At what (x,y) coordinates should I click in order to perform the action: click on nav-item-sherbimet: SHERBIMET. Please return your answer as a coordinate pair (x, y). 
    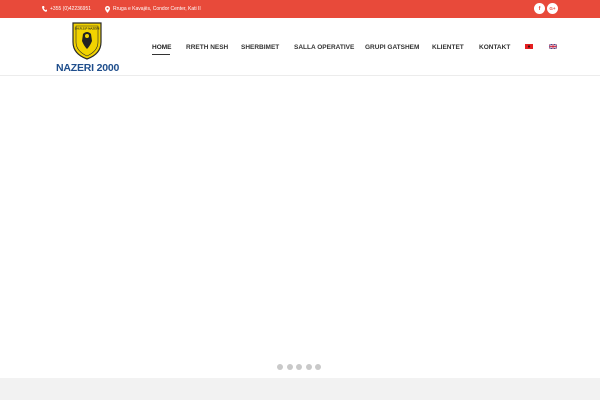
    Looking at the image, I should click on (260, 47).